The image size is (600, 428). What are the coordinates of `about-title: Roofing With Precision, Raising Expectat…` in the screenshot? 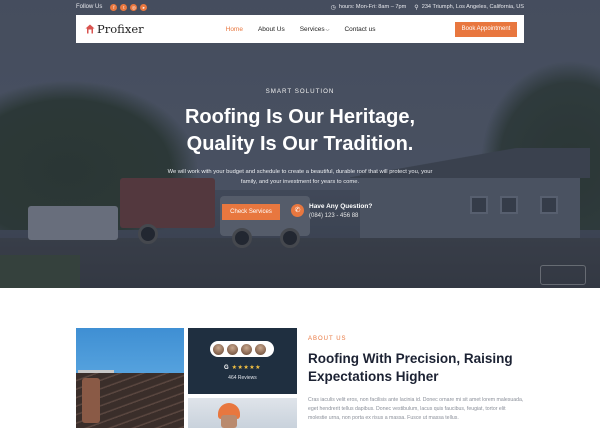 It's located at (410, 367).